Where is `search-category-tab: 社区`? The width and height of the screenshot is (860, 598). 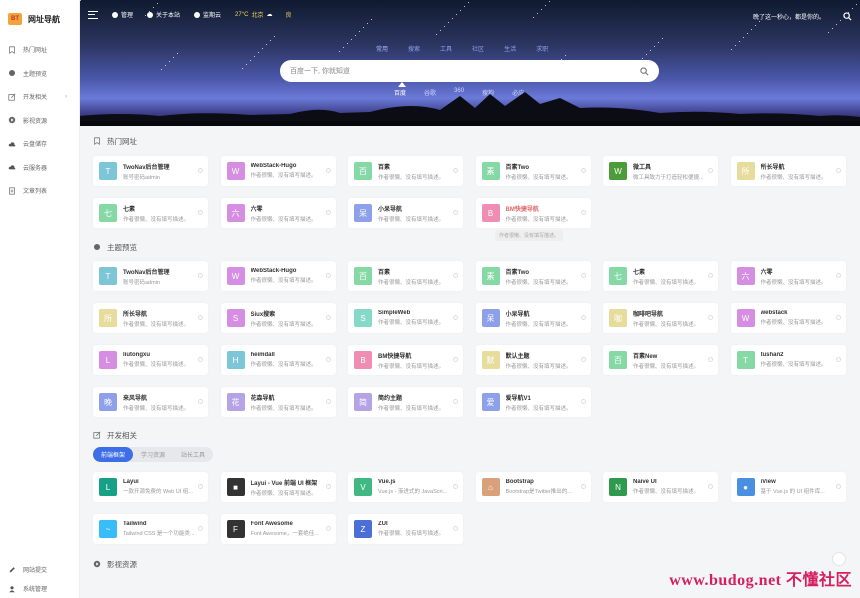 search-category-tab: 社区 is located at coordinates (478, 48).